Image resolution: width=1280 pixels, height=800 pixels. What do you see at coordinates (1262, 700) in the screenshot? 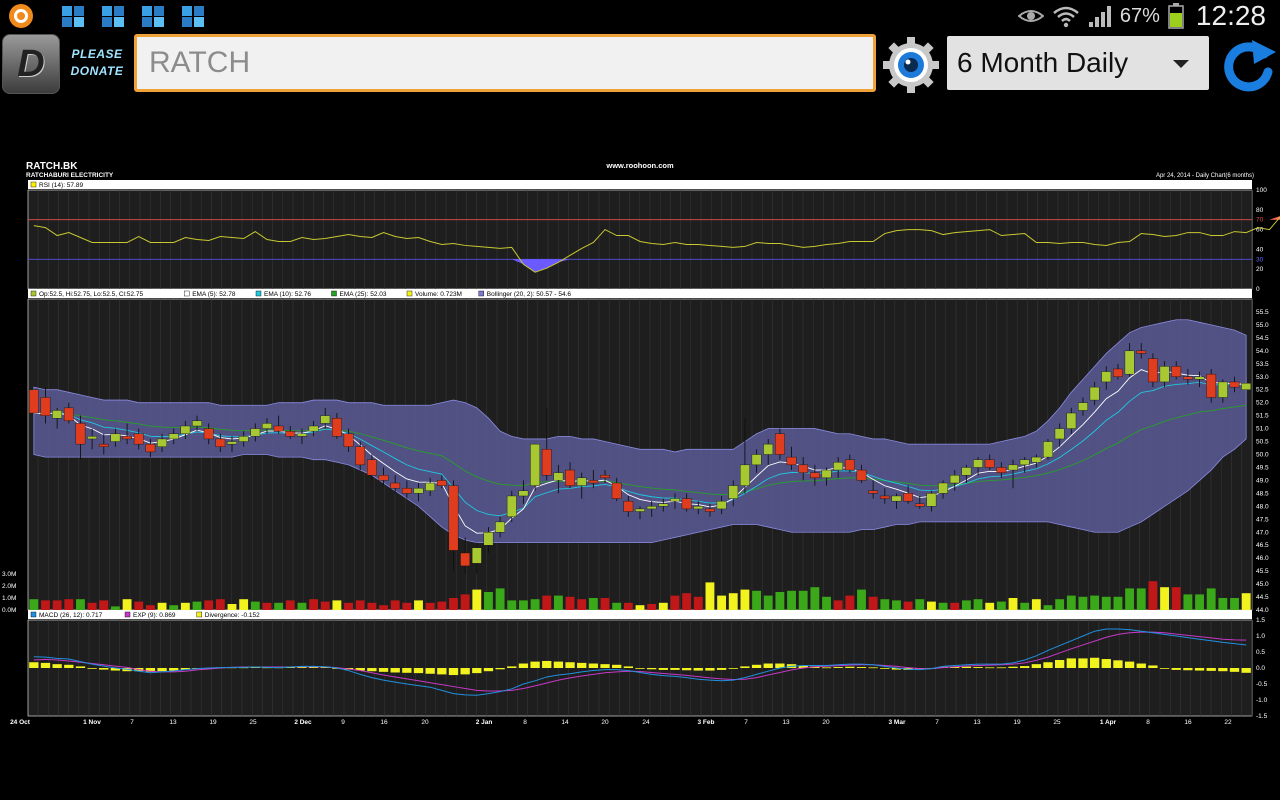
I see `macd-tick: -1.0` at bounding box center [1262, 700].